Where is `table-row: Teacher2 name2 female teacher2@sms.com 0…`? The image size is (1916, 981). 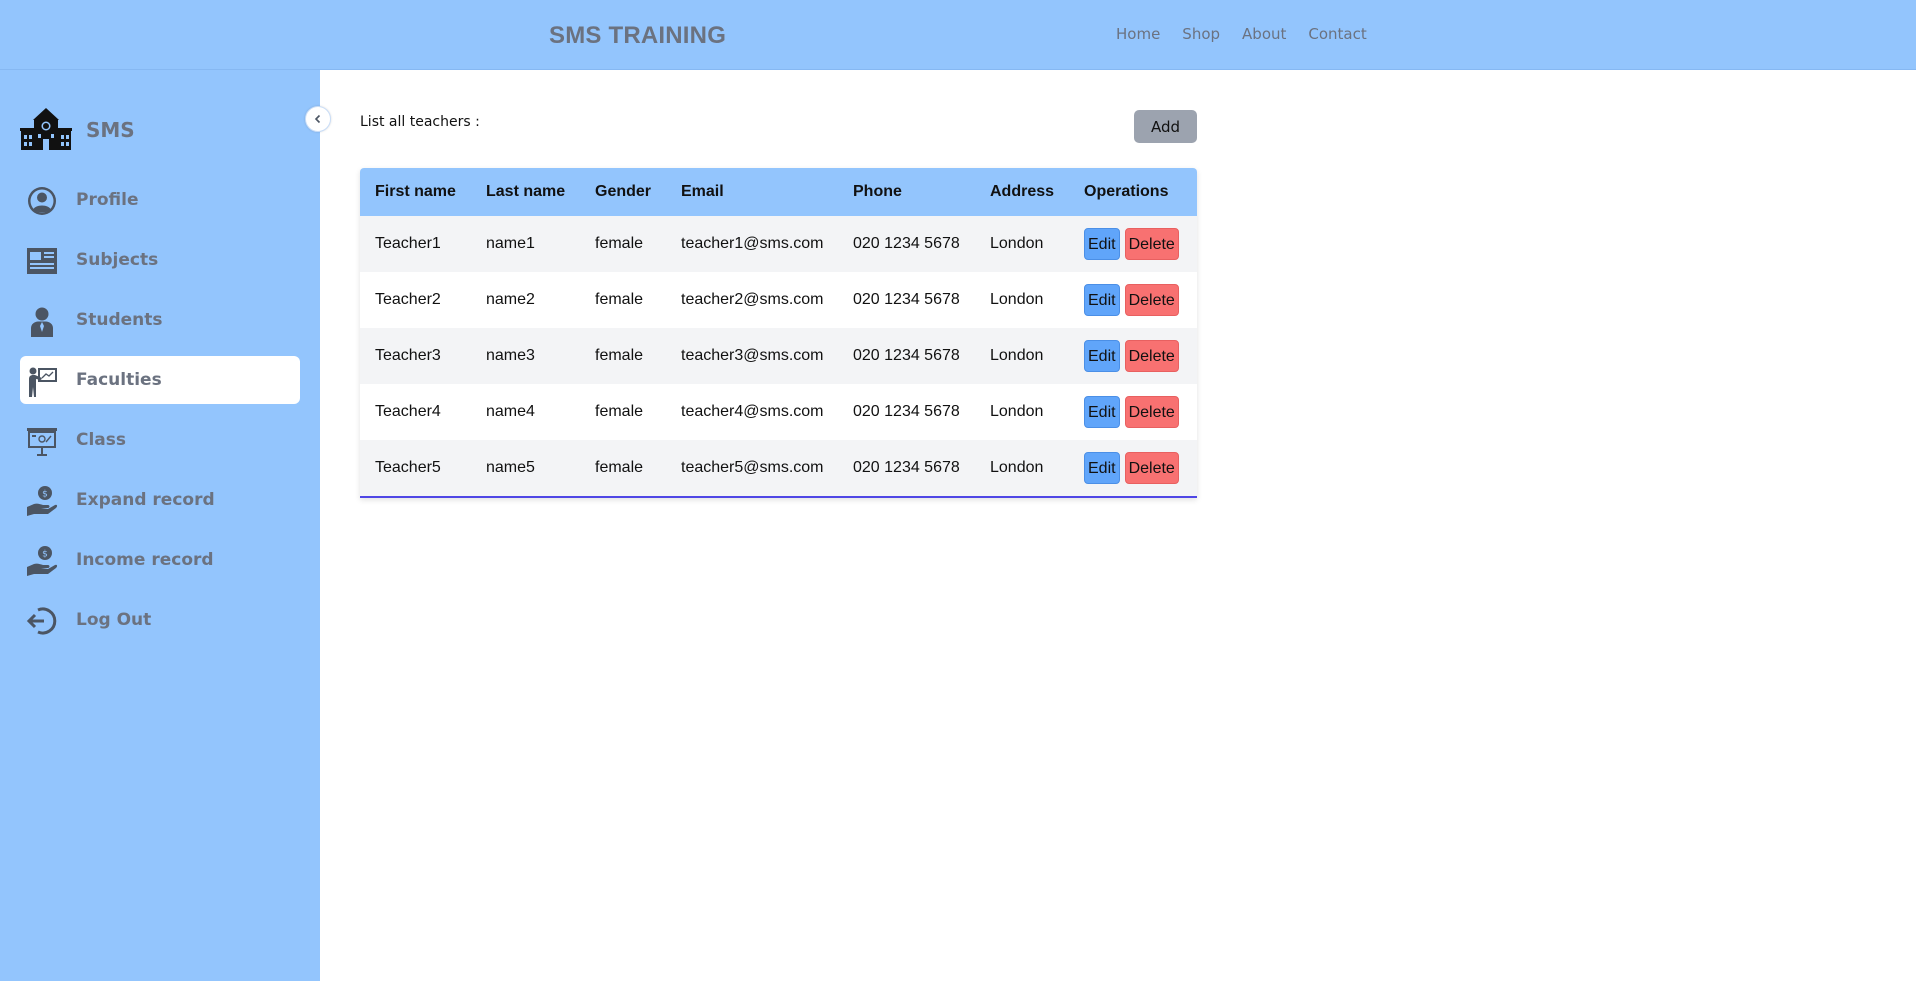 table-row: Teacher2 name2 female teacher2@sms.com 0… is located at coordinates (778, 300).